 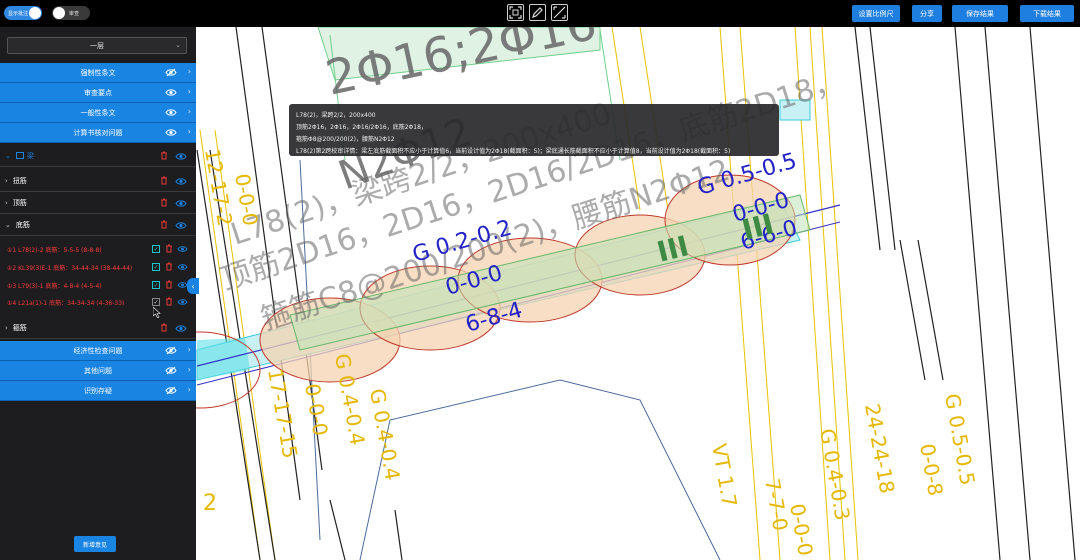 I want to click on subsection-label: 顶筋, so click(x=19, y=202).